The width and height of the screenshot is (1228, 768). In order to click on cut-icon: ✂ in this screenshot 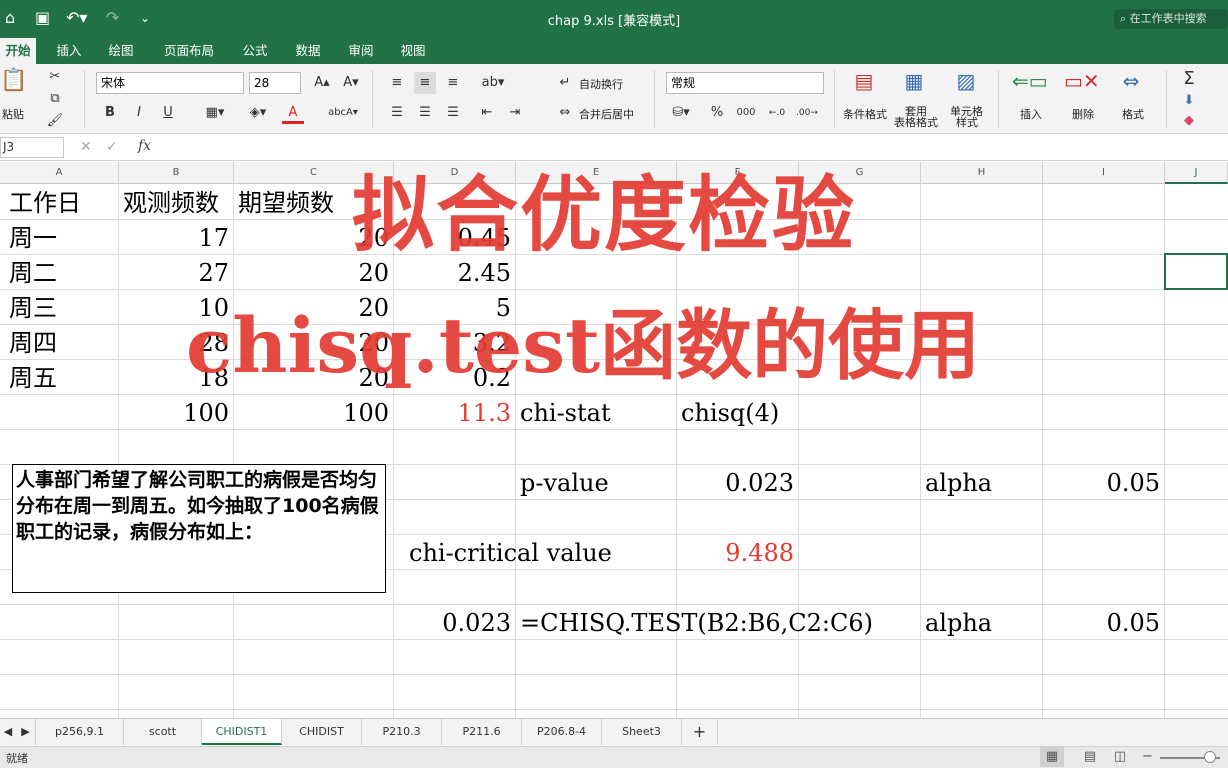, I will do `click(55, 77)`.